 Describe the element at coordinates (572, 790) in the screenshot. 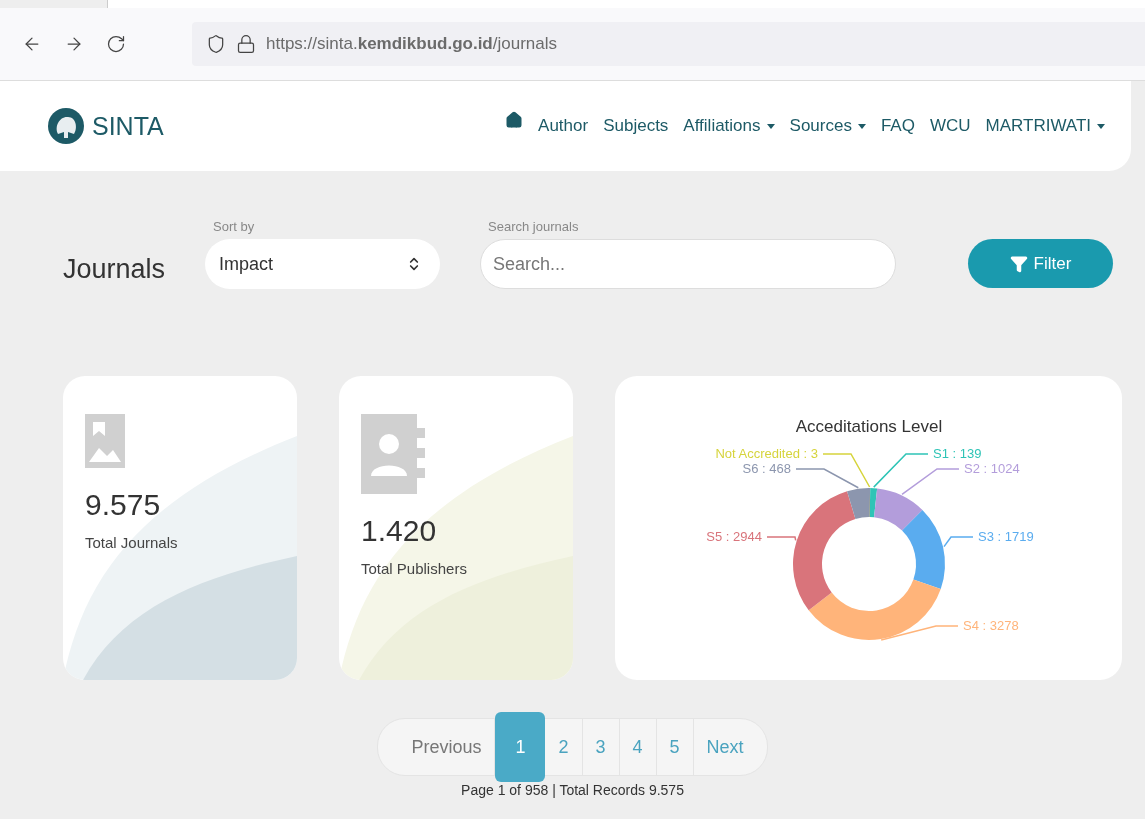

I see `page-info: Page 1 of 958 | Total Records 9.575` at that location.